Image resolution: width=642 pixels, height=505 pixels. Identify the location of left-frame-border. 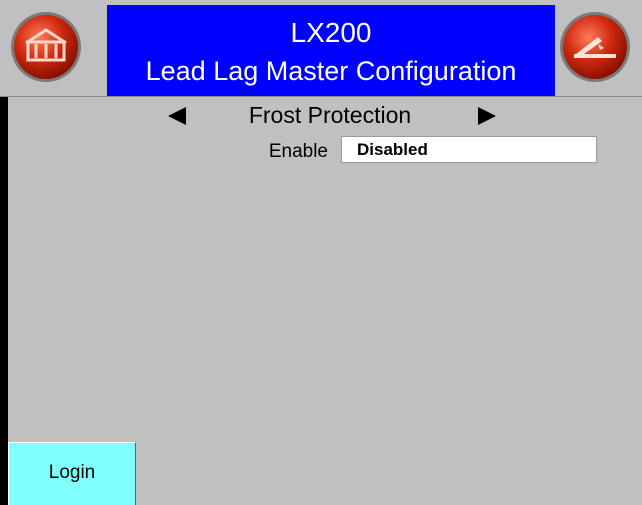
(4, 300).